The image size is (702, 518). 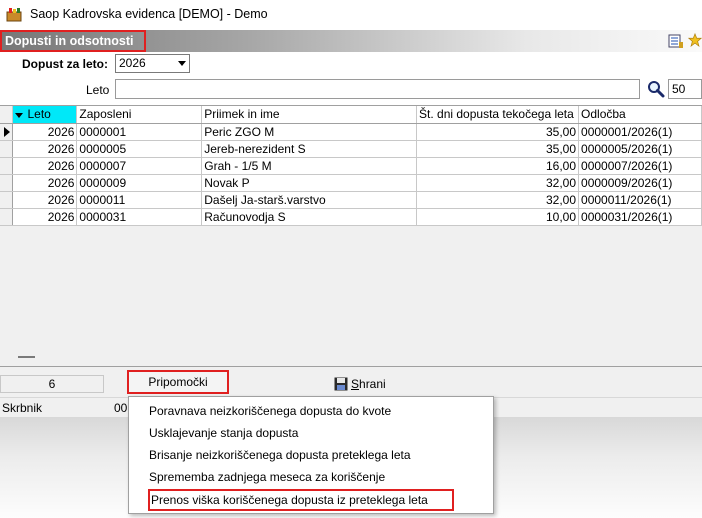 What do you see at coordinates (640, 115) in the screenshot?
I see `column-header-odlocba: Odločba` at bounding box center [640, 115].